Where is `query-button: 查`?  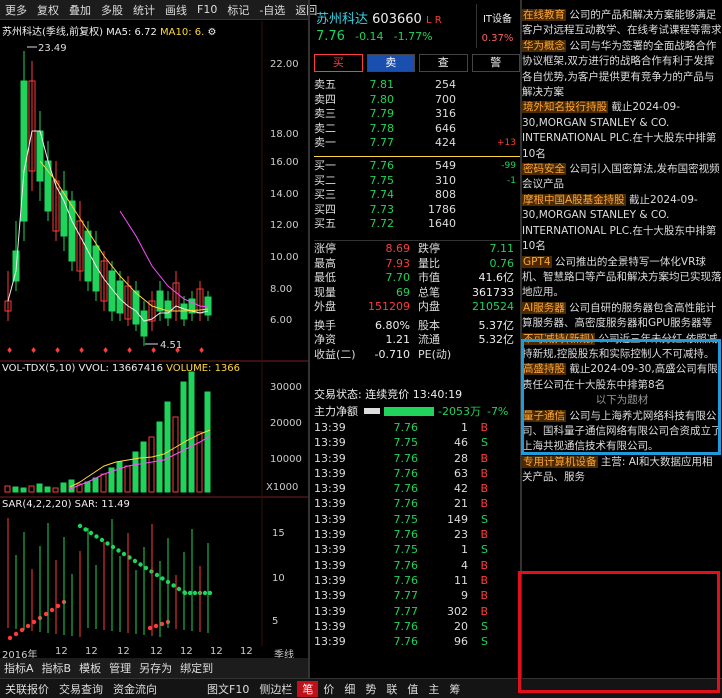
query-button: 查 is located at coordinates (443, 63).